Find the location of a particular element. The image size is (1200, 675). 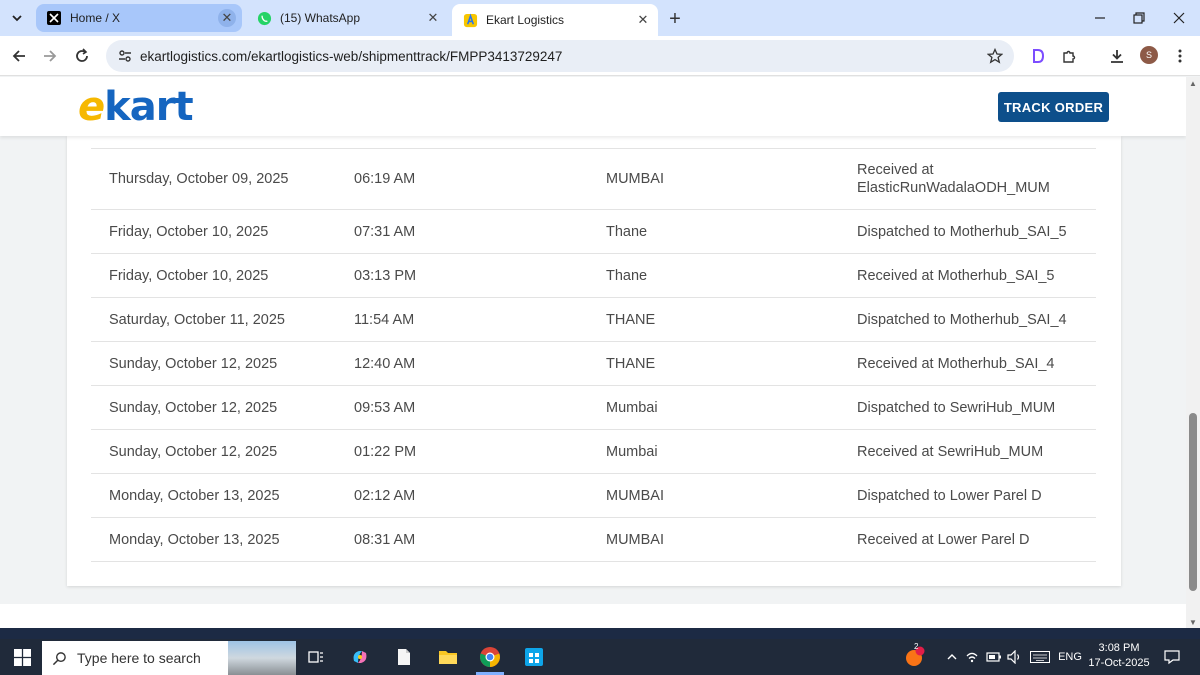

store-app-icon is located at coordinates (534, 657).